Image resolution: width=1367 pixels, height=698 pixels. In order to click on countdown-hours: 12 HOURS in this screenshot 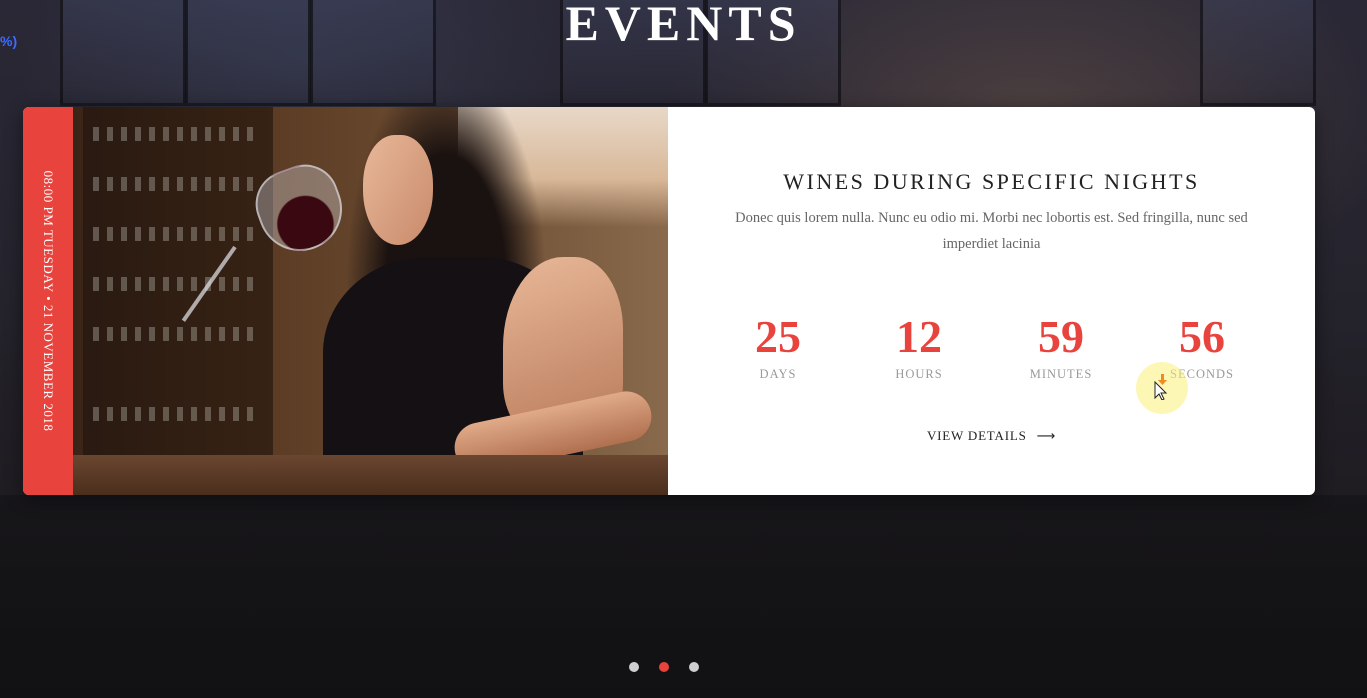, I will do `click(919, 347)`.